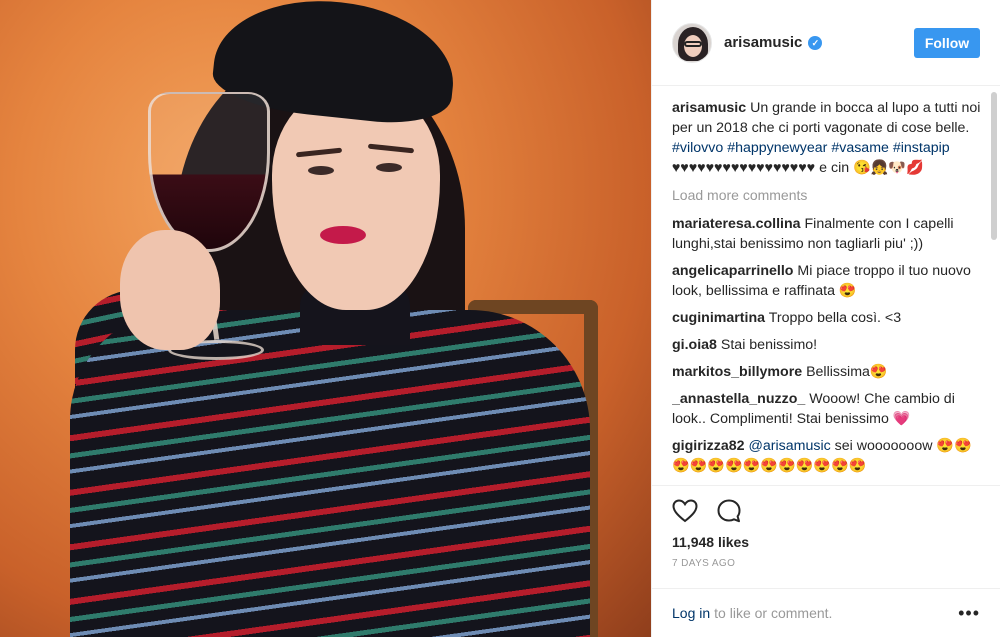  What do you see at coordinates (769, 345) in the screenshot?
I see `comment-text: Stai benissimo!` at bounding box center [769, 345].